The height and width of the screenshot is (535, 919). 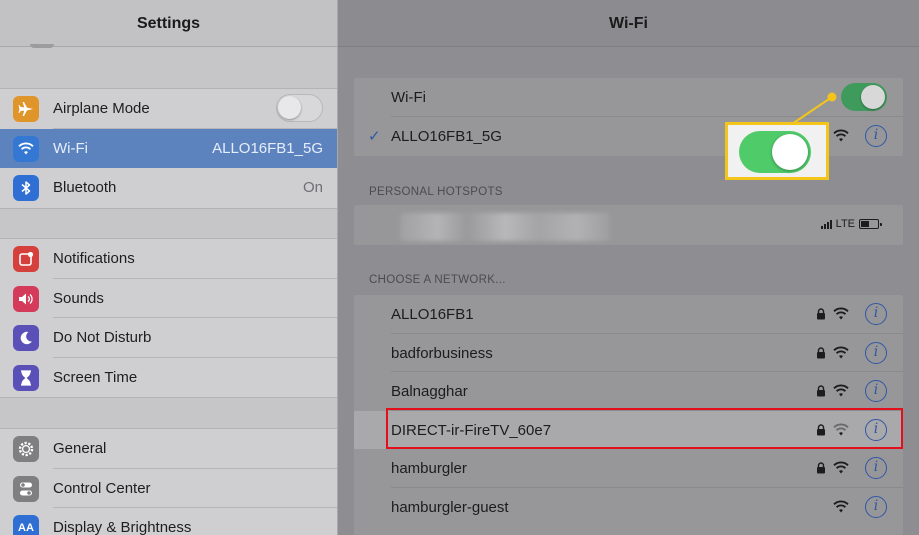 What do you see at coordinates (168, 378) in the screenshot?
I see `sidebar-item-screen-time: Screen Time` at bounding box center [168, 378].